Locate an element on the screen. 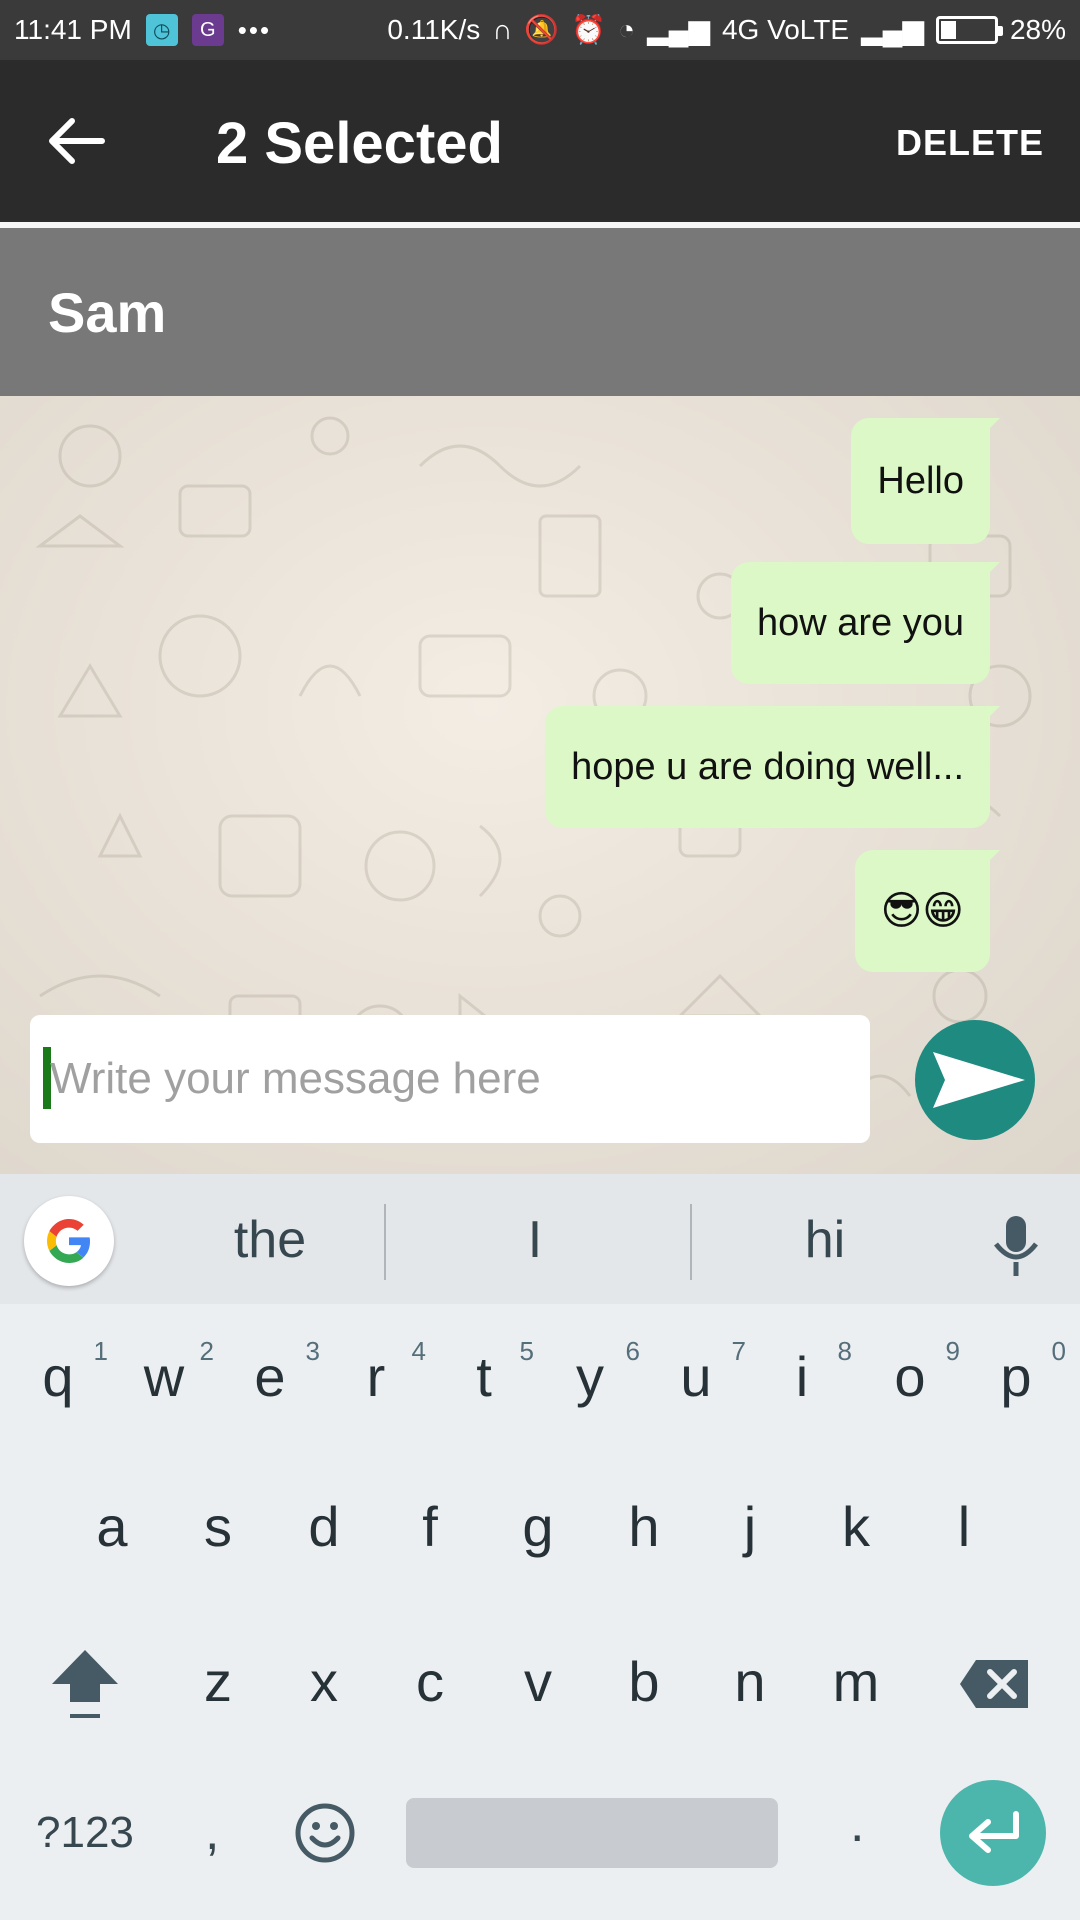 The image size is (1080, 1920). key-hint: 8 is located at coordinates (844, 1351).